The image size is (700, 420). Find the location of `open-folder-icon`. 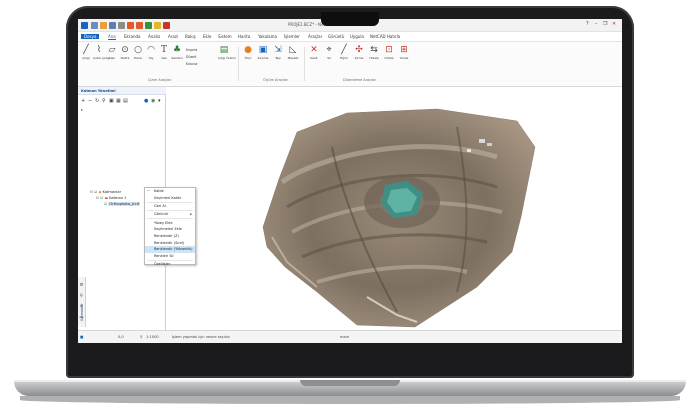

open-folder-icon is located at coordinates (103, 25).